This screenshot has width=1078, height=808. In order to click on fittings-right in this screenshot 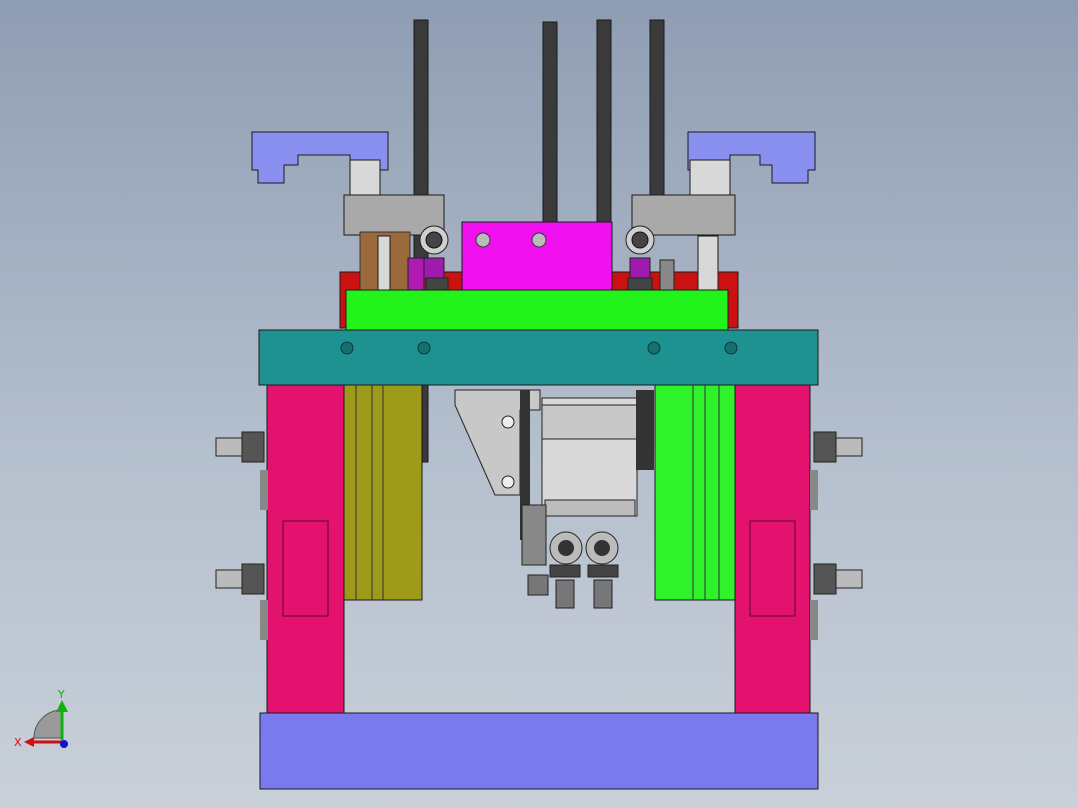, I will do `click(650, 258)`.